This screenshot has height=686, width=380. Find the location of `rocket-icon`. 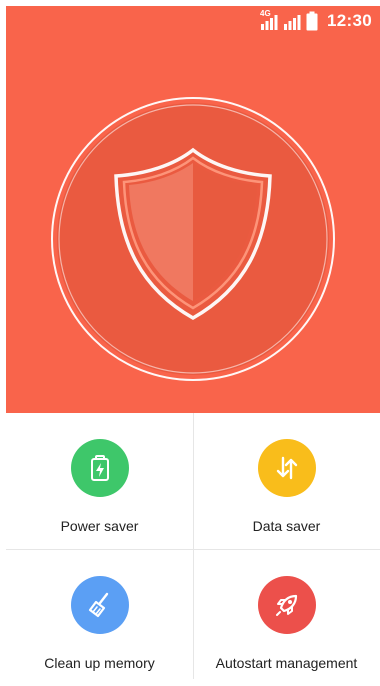

rocket-icon is located at coordinates (286, 605).